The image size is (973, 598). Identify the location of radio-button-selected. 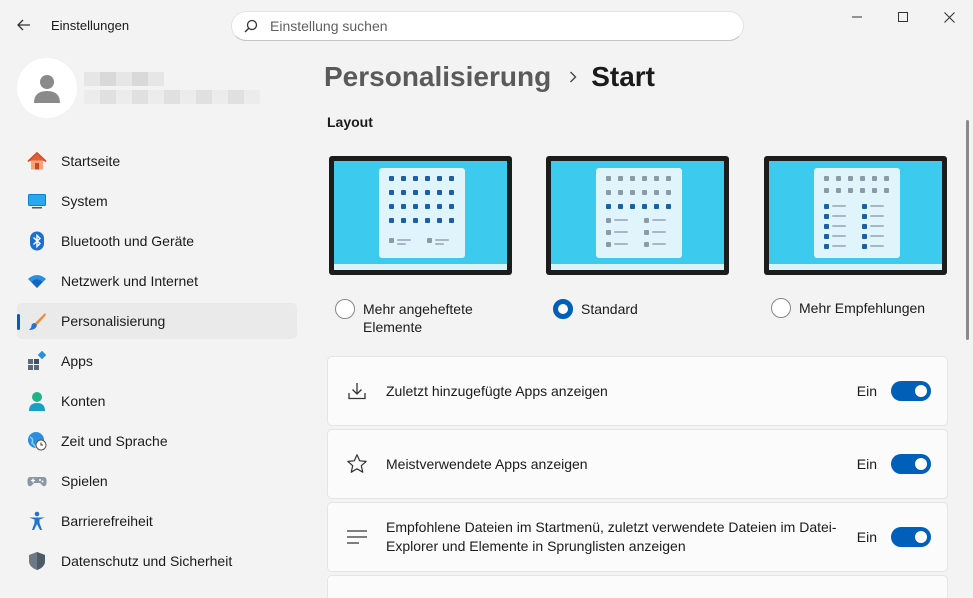
(563, 309).